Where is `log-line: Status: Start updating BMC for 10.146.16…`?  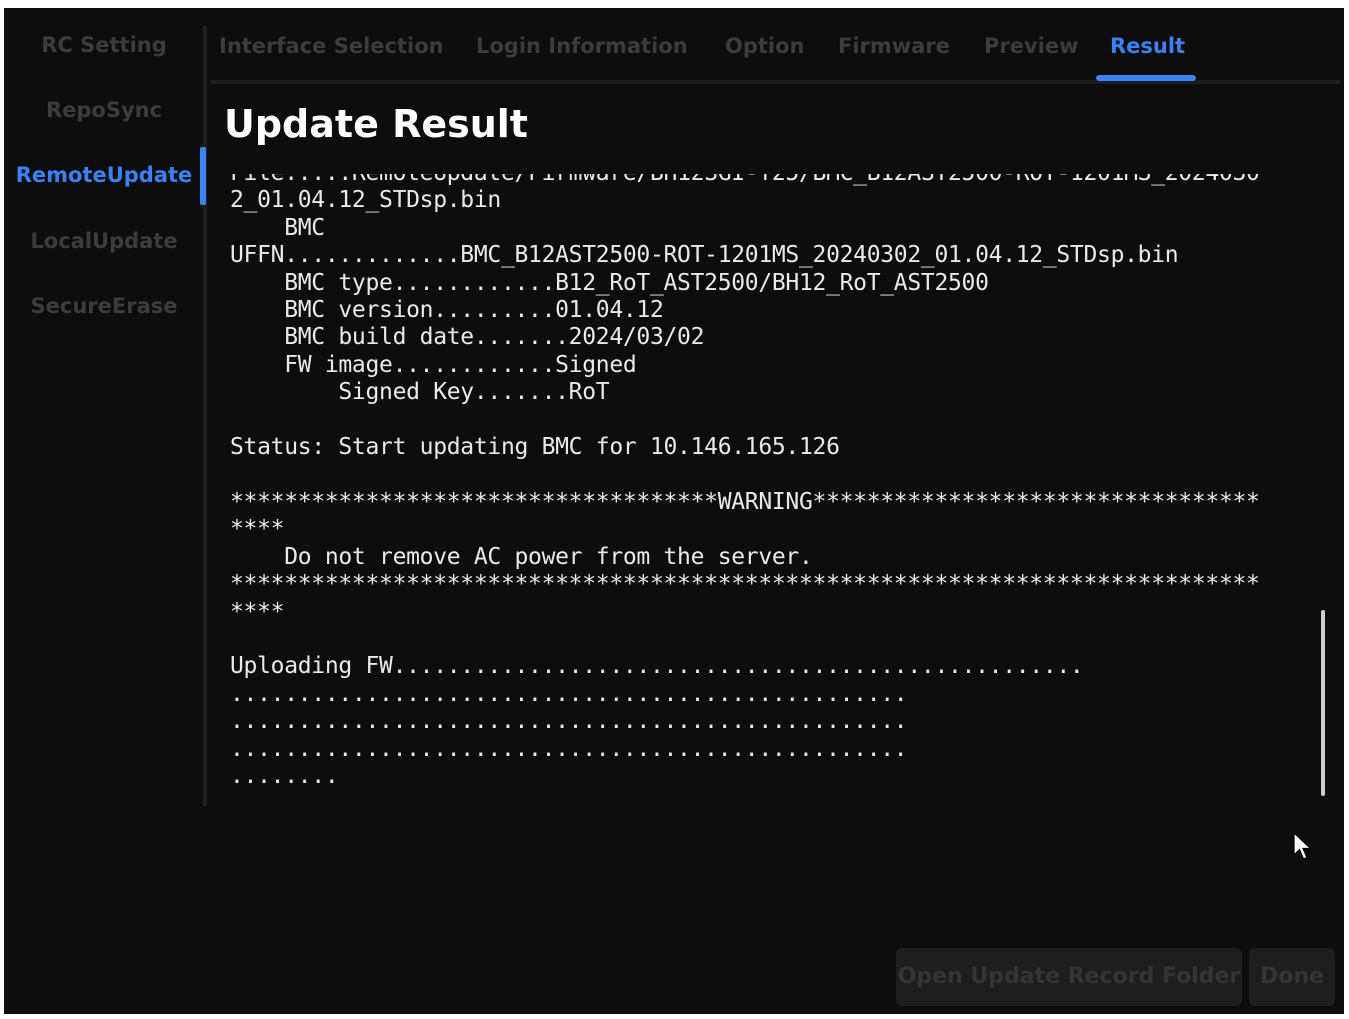 log-line: Status: Start updating BMC for 10.146.16… is located at coordinates (535, 447).